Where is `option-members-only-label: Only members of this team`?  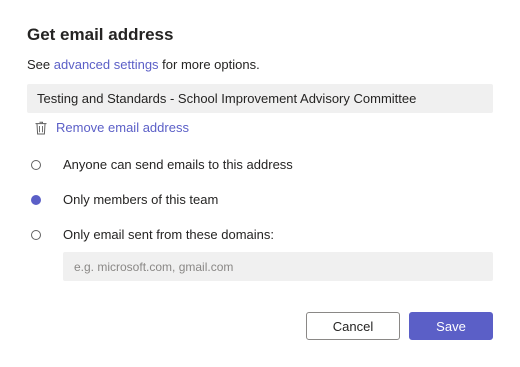
option-members-only-label: Only members of this team is located at coordinates (141, 199).